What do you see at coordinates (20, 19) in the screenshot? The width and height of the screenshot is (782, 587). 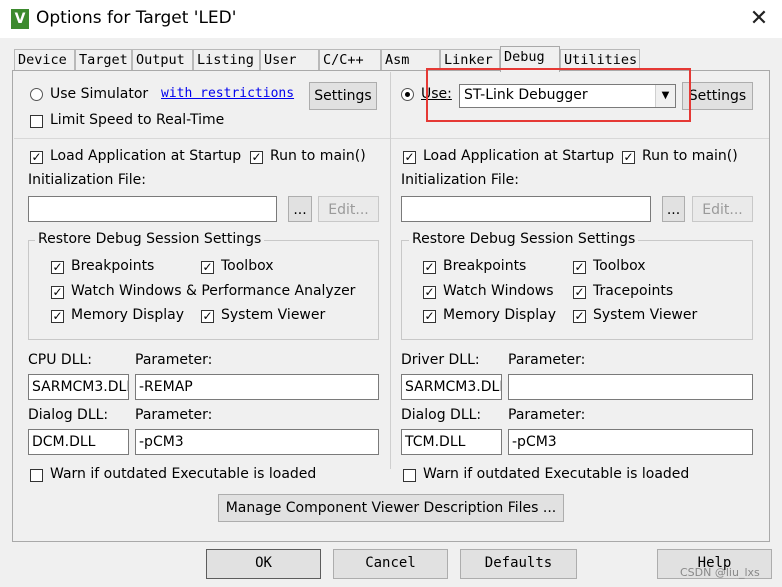 I see `keil-uvision-icon: V` at bounding box center [20, 19].